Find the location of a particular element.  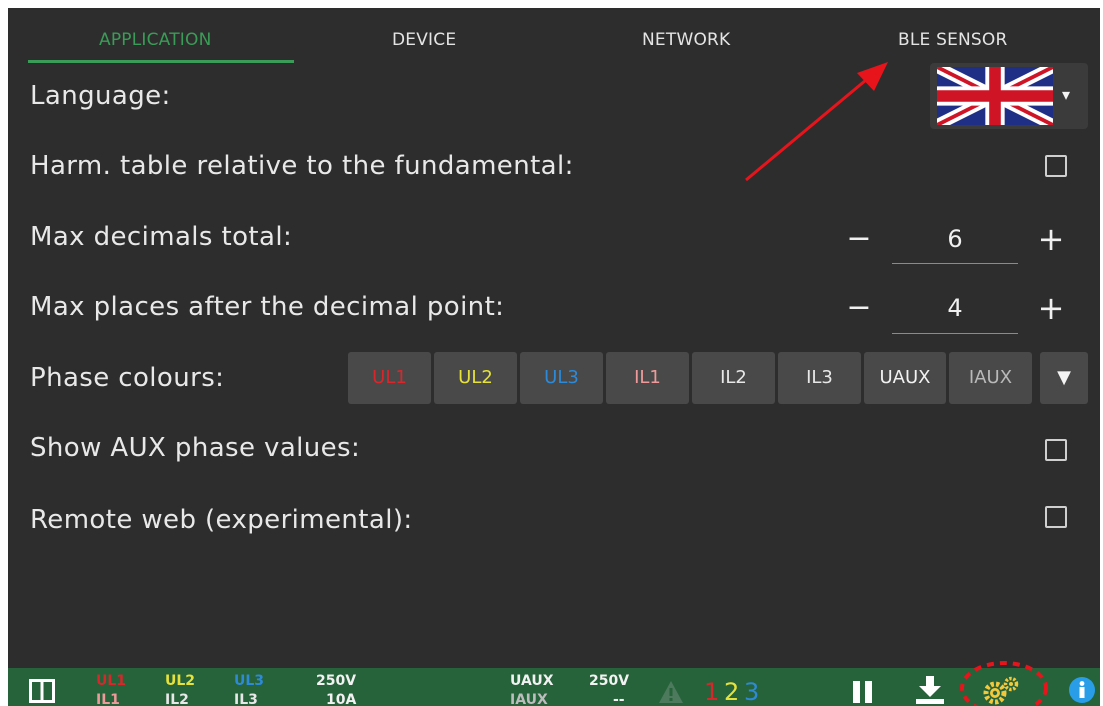

max-places-decrement-button: − is located at coordinates (859, 308).